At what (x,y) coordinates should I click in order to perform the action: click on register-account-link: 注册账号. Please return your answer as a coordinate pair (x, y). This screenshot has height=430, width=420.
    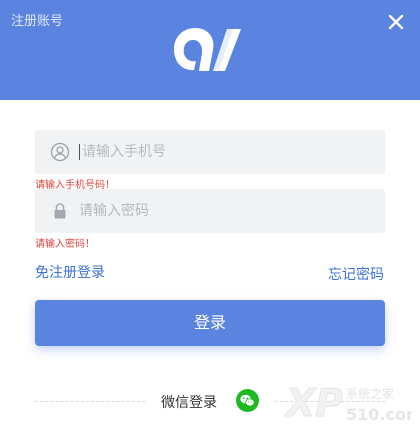
    Looking at the image, I should click on (37, 19).